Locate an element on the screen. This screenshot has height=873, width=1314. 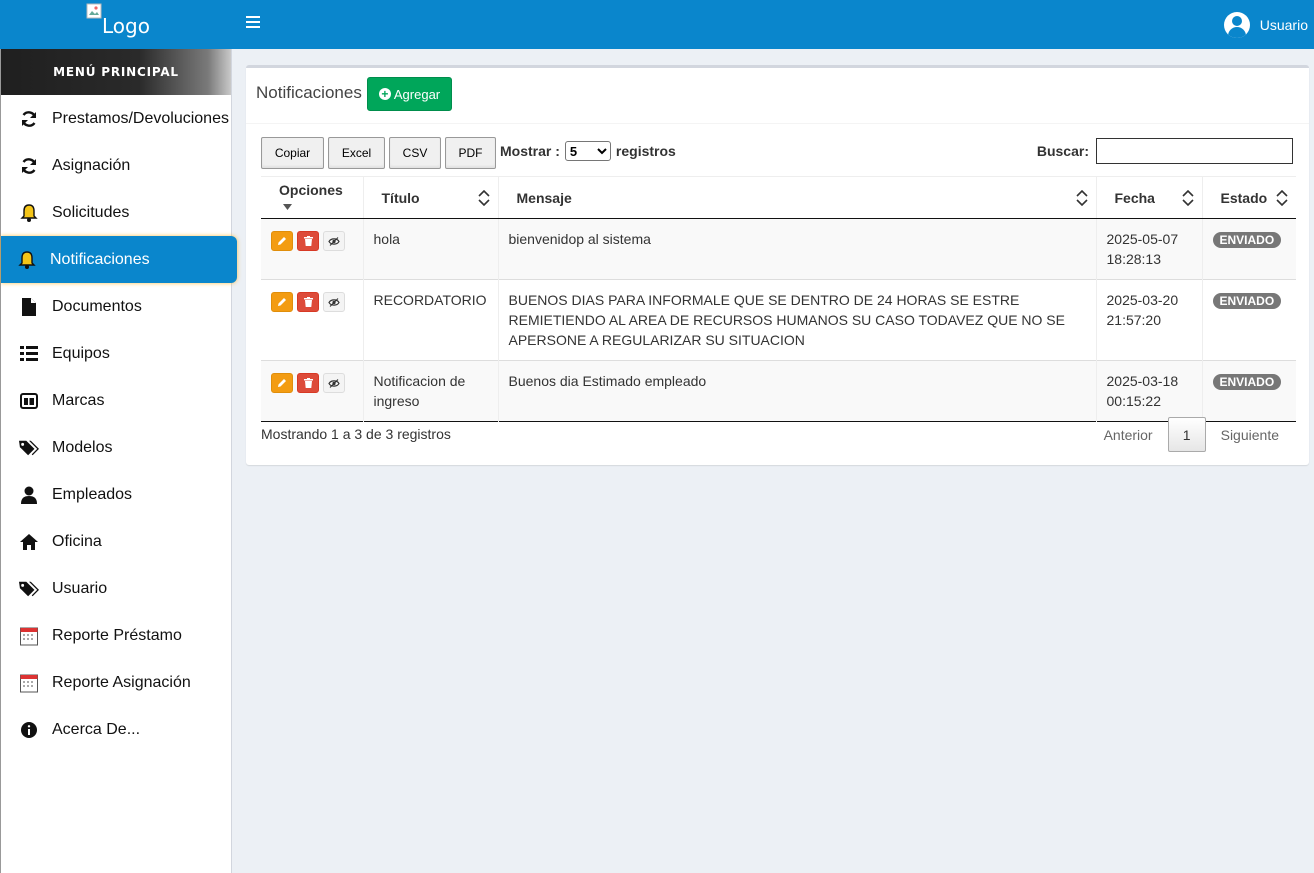
search-input is located at coordinates (1194, 151).